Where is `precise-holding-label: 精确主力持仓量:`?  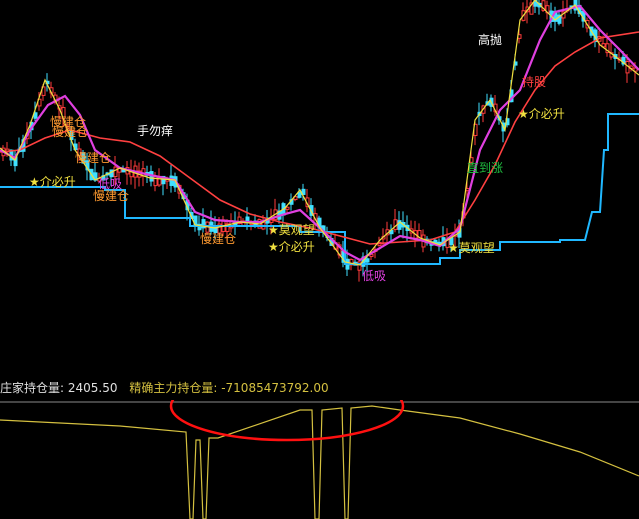
precise-holding-label: 精确主力持仓量: is located at coordinates (173, 388).